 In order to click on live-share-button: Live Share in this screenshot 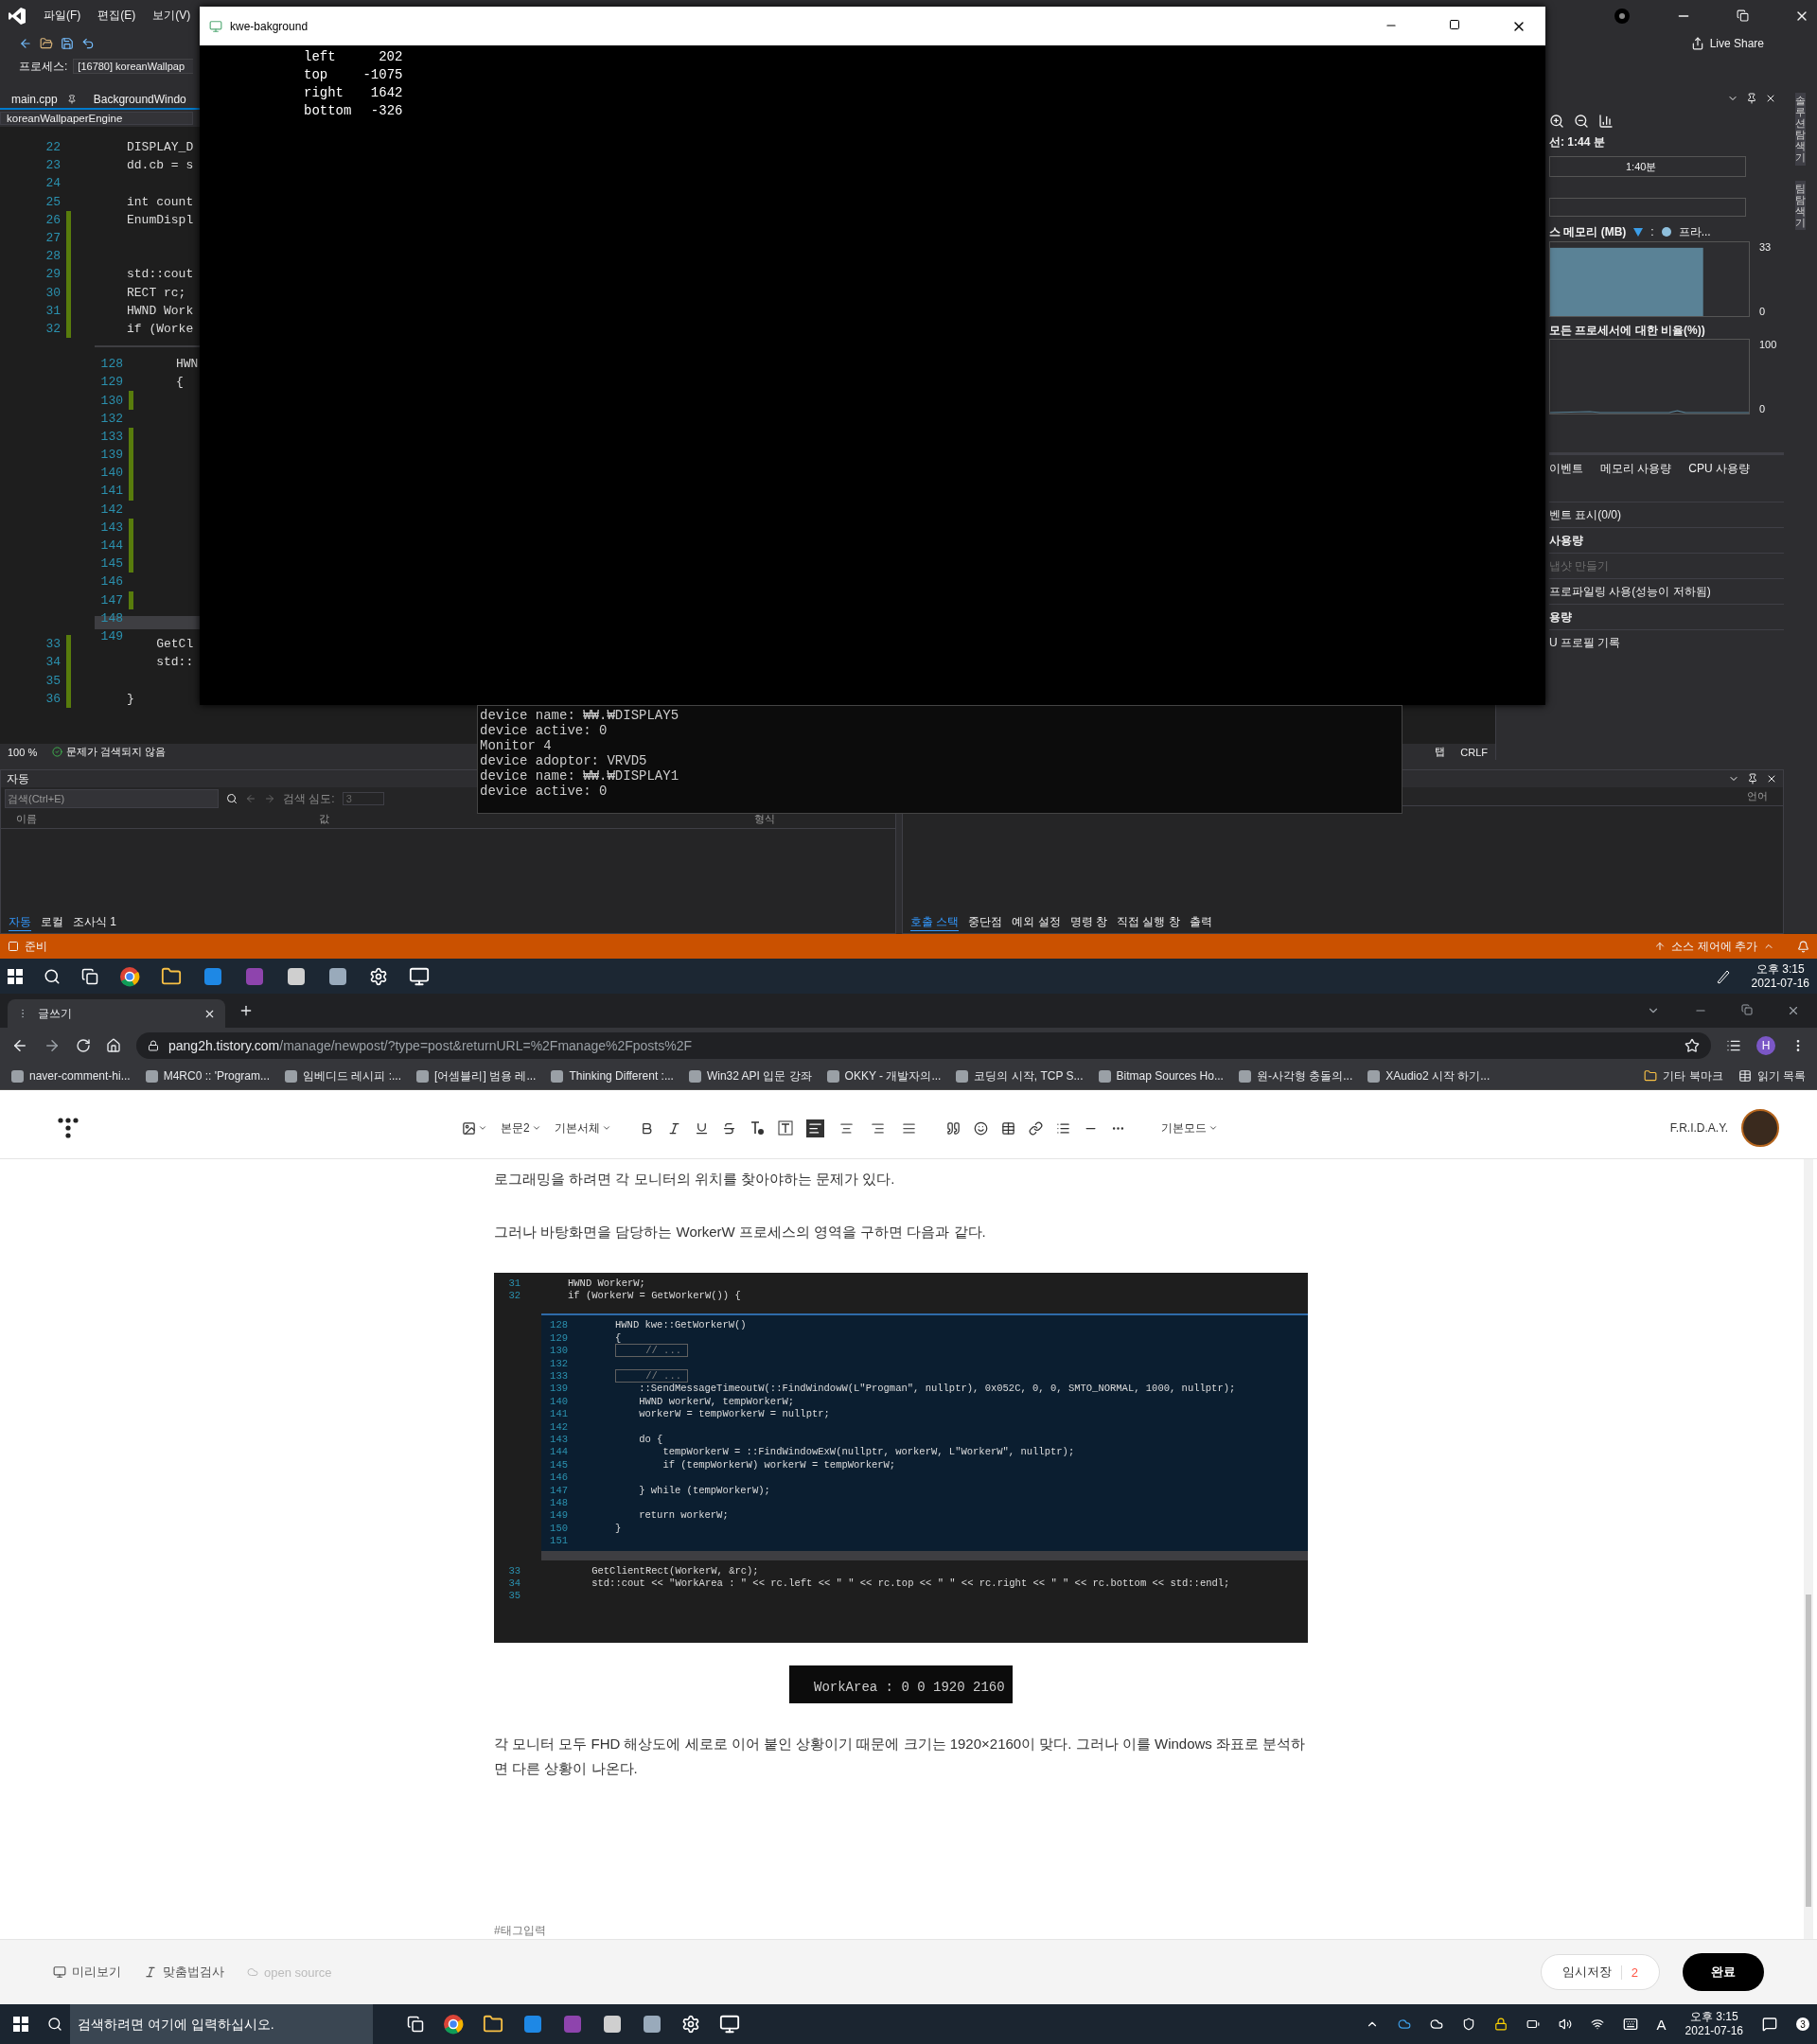, I will do `click(1728, 44)`.